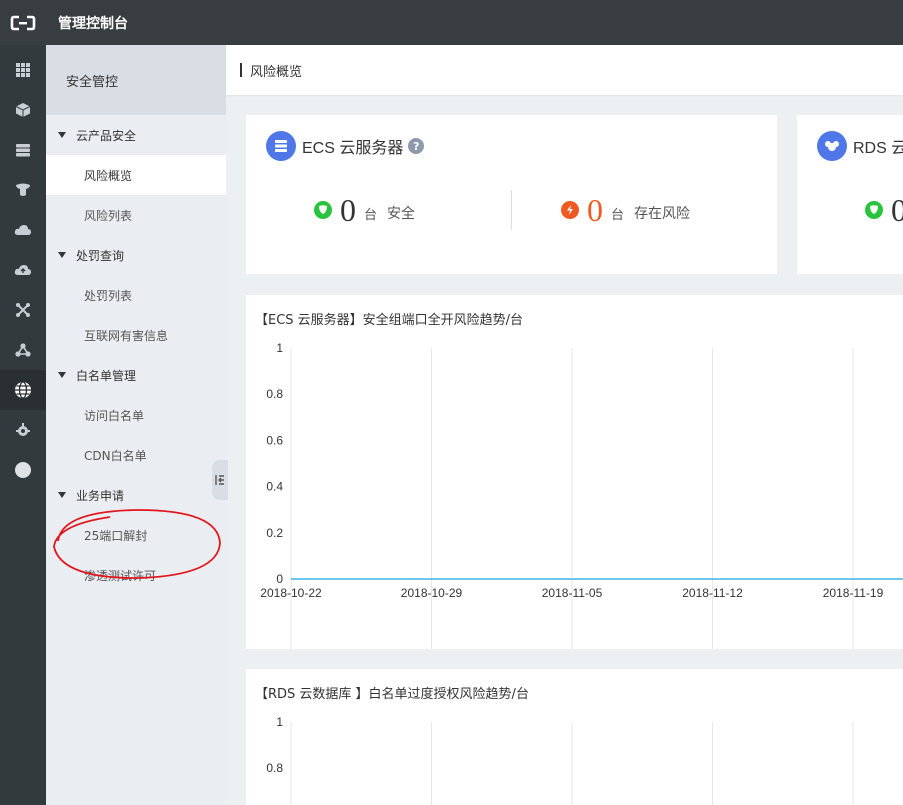 The width and height of the screenshot is (903, 805). What do you see at coordinates (241, 70) in the screenshot?
I see `title-bar-decoration` at bounding box center [241, 70].